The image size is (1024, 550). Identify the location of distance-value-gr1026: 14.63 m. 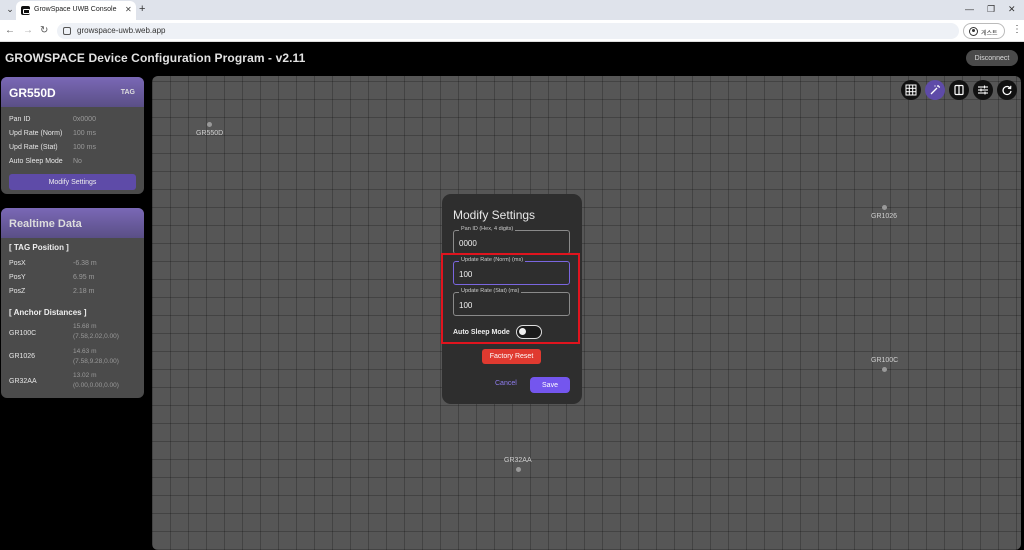
(85, 351).